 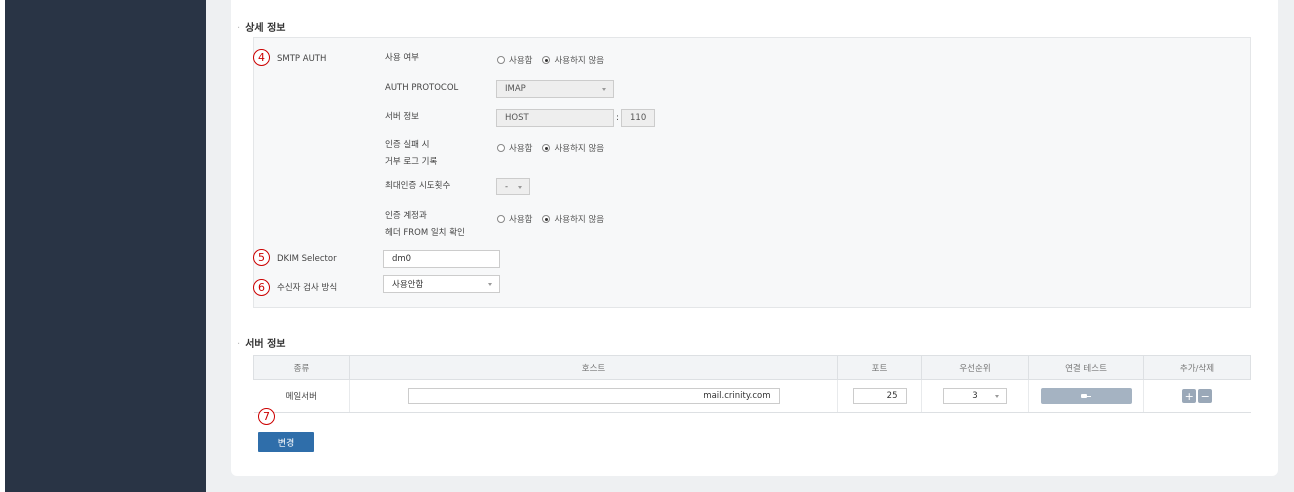 I want to click on connection-test-cell, so click(x=1086, y=396).